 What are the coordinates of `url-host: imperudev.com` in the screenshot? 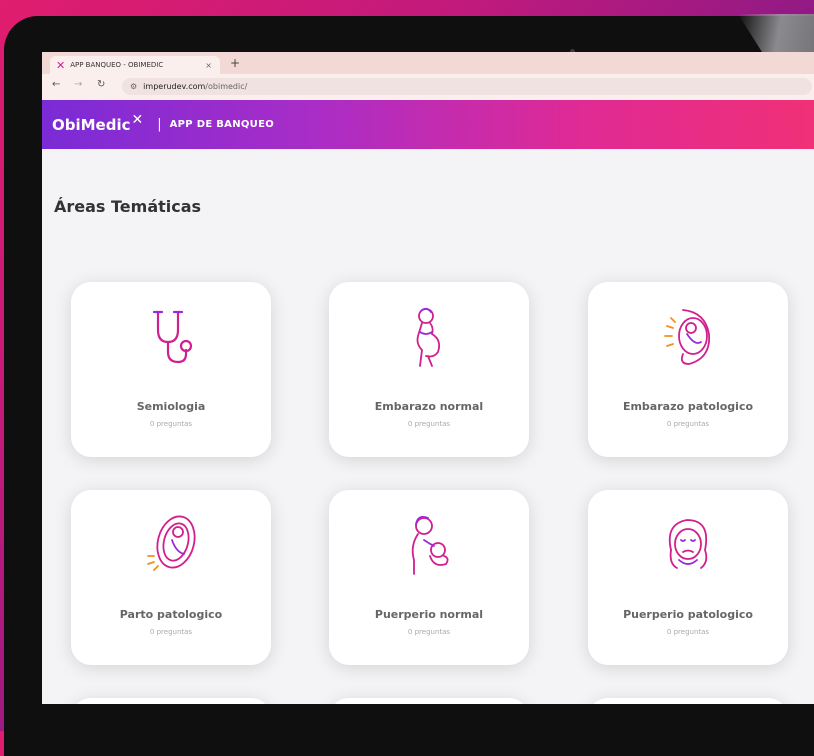 It's located at (174, 86).